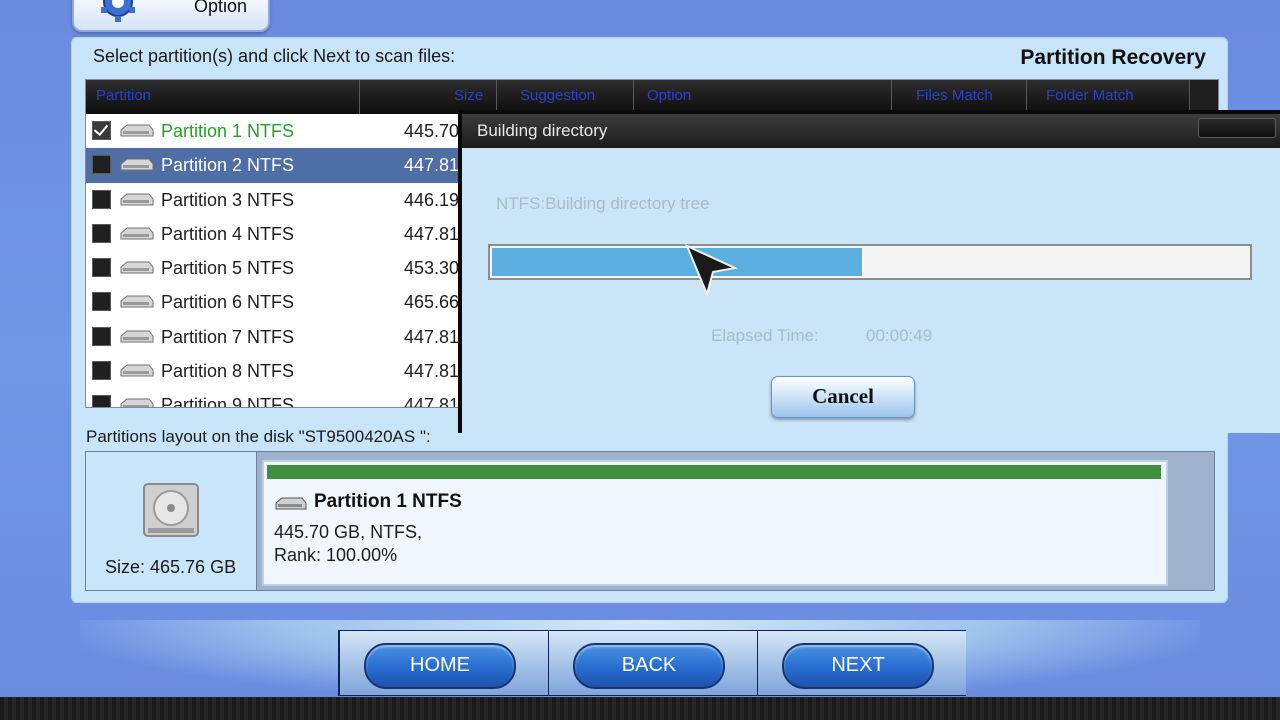 The width and height of the screenshot is (1280, 720). Describe the element at coordinates (870, 262) in the screenshot. I see `progress-bar` at that location.